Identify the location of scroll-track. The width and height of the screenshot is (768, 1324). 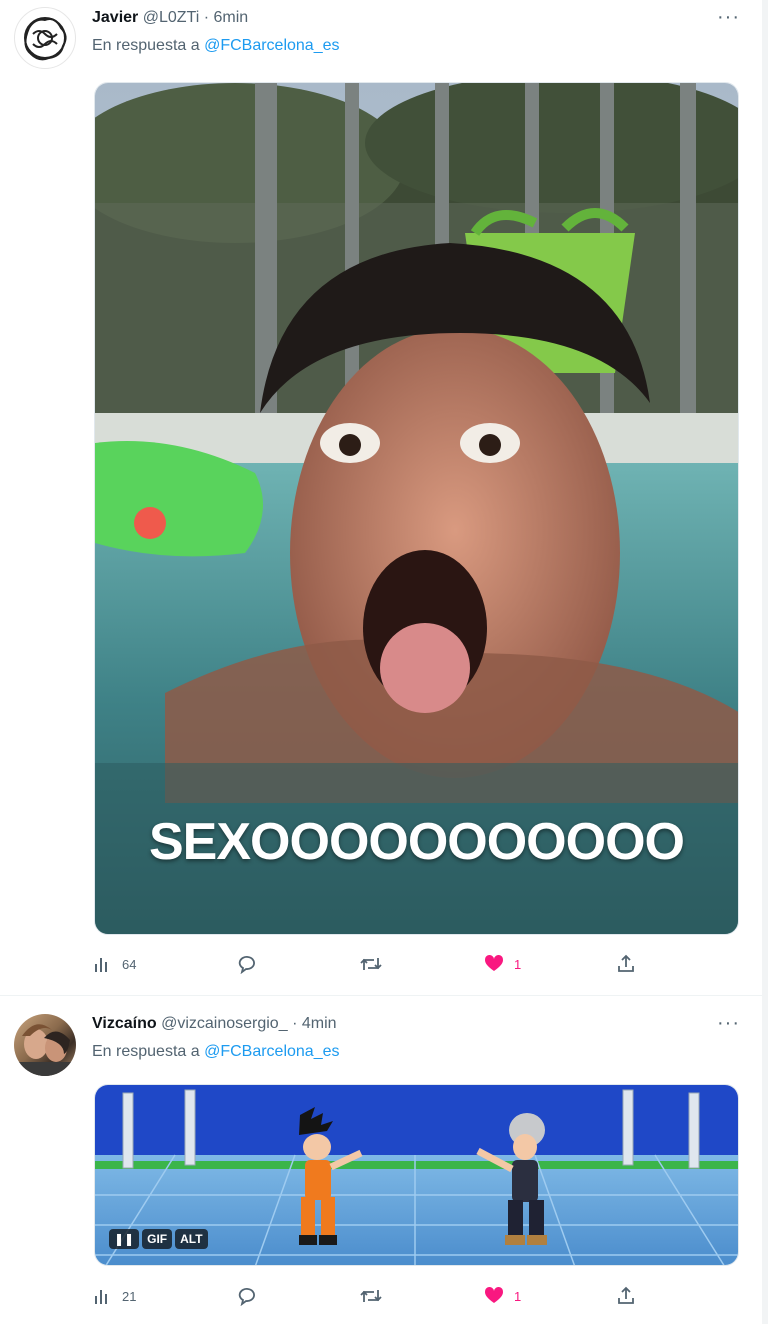
(765, 662).